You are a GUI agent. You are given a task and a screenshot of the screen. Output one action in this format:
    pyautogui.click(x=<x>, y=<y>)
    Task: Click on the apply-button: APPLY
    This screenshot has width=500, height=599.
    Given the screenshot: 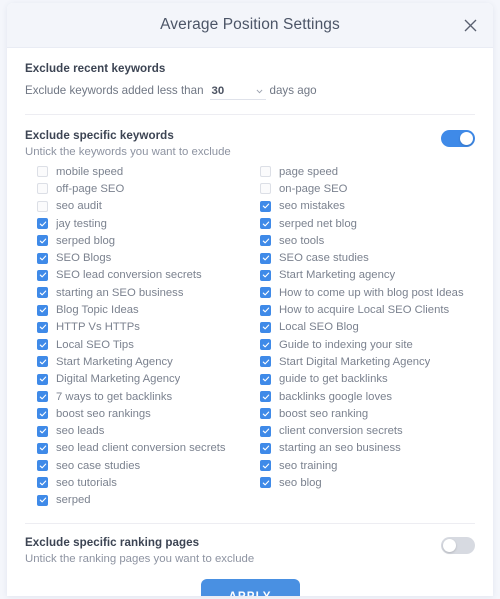 What is the action you would take?
    pyautogui.click(x=250, y=587)
    